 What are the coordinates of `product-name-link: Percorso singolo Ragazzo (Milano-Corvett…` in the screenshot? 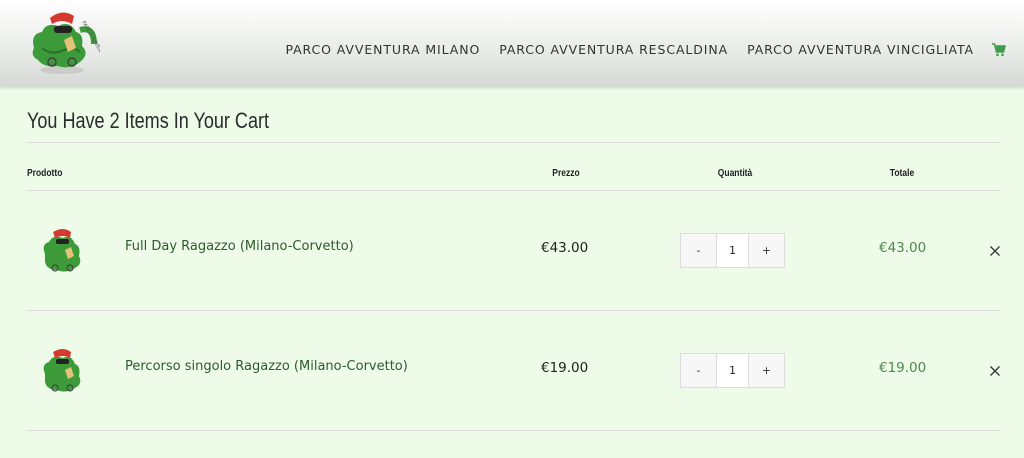 It's located at (266, 366).